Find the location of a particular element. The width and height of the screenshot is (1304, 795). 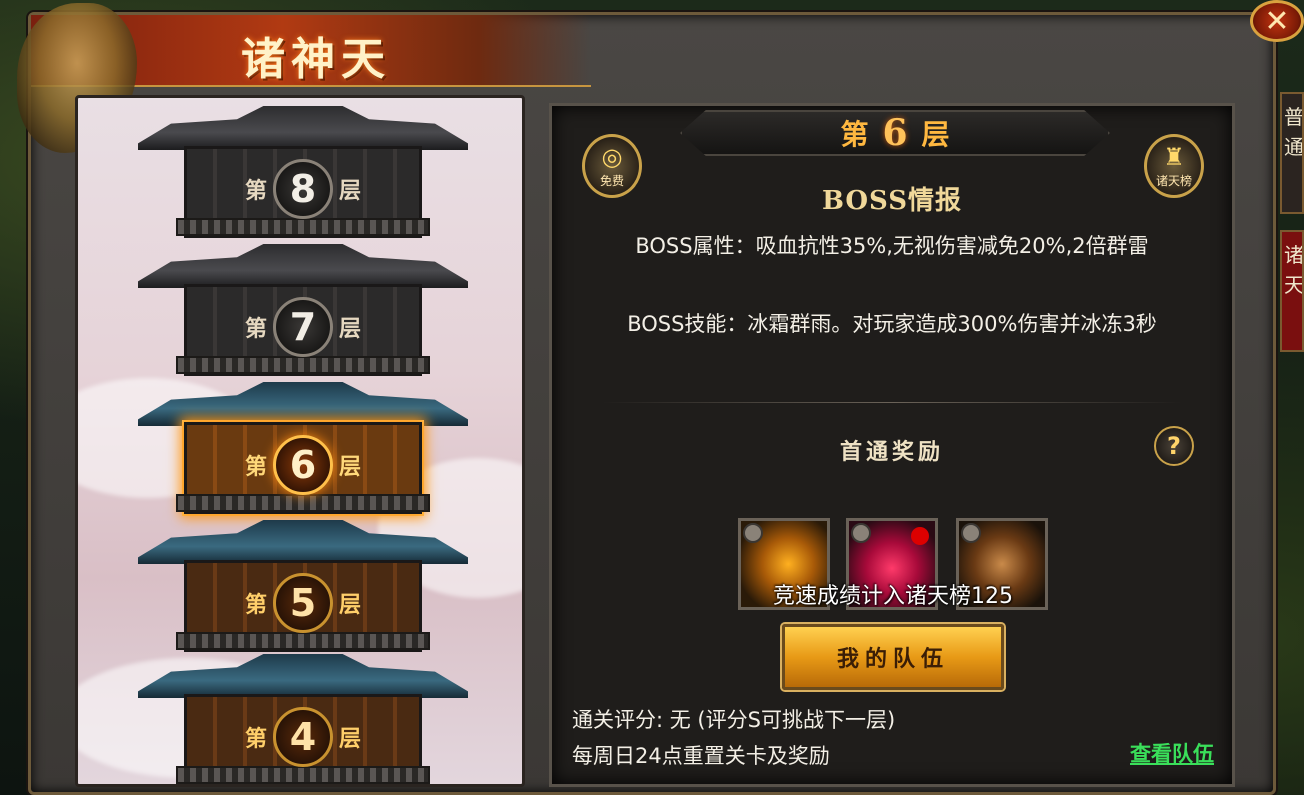

floor-number: 4 is located at coordinates (303, 737).